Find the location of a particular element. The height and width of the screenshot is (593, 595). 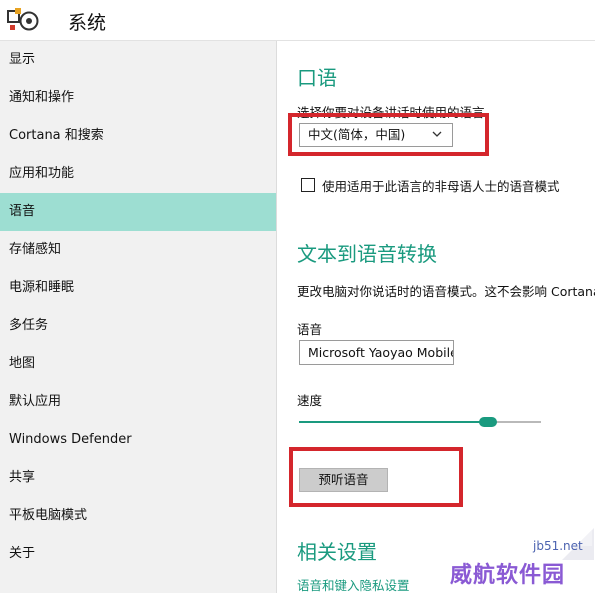

speech-privacy-link: 语音和键入隐私设置 is located at coordinates (353, 584).